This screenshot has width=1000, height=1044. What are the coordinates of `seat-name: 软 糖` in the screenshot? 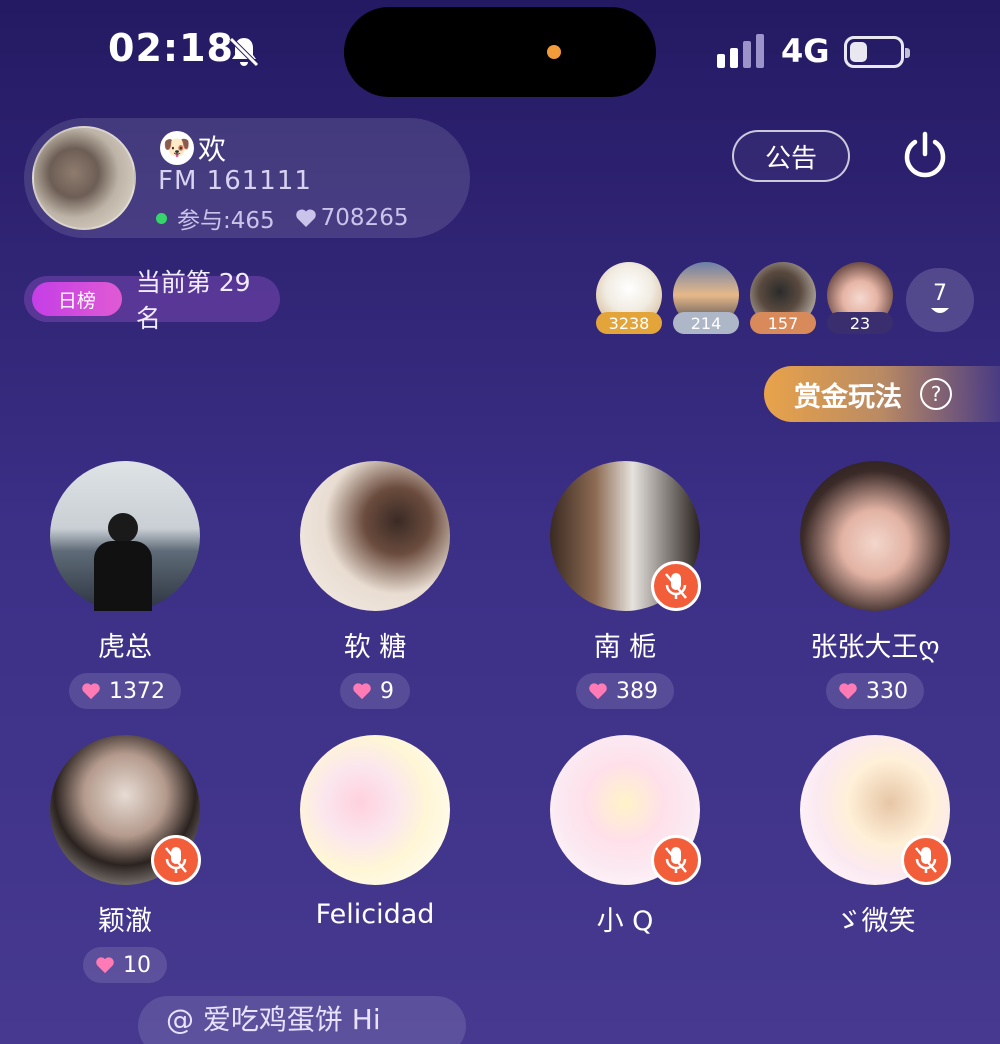 It's located at (375, 647).